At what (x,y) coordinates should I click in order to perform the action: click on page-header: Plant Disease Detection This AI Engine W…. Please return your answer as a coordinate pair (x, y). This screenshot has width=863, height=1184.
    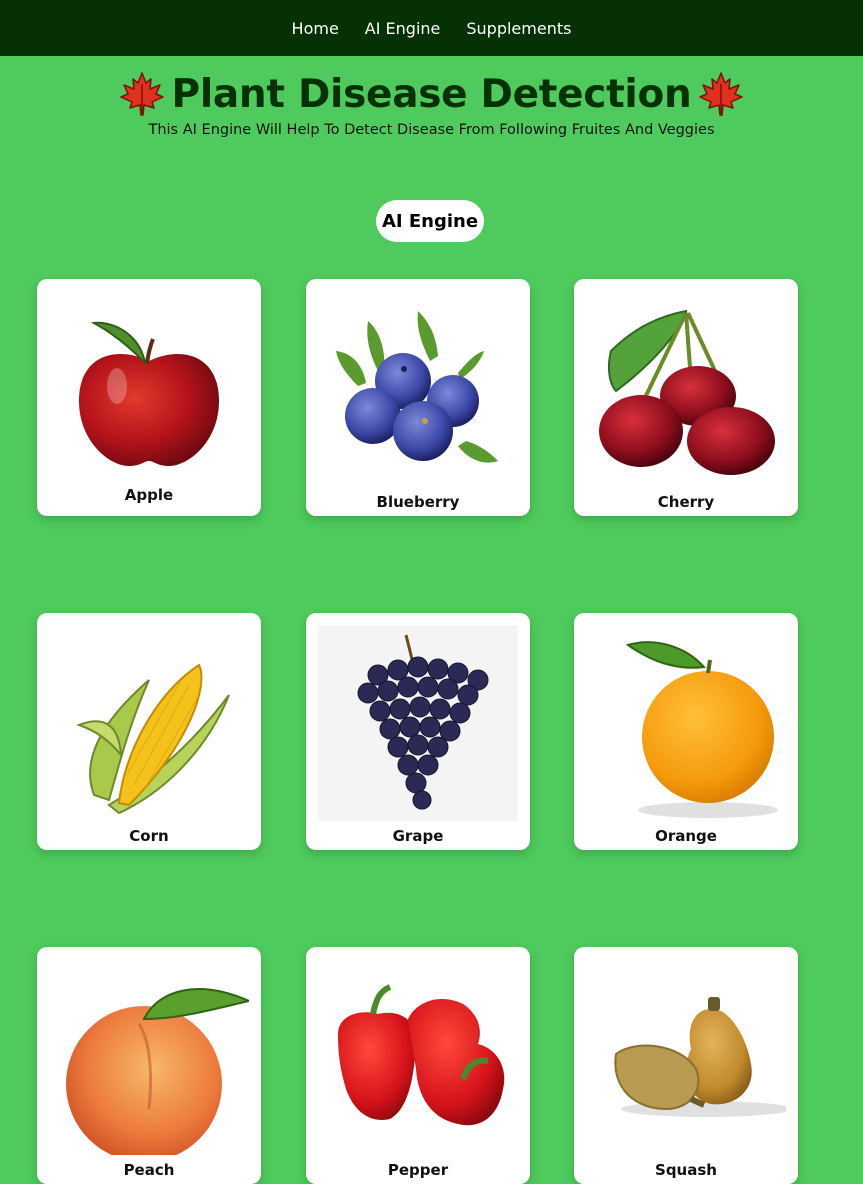
    Looking at the image, I should click on (431, 104).